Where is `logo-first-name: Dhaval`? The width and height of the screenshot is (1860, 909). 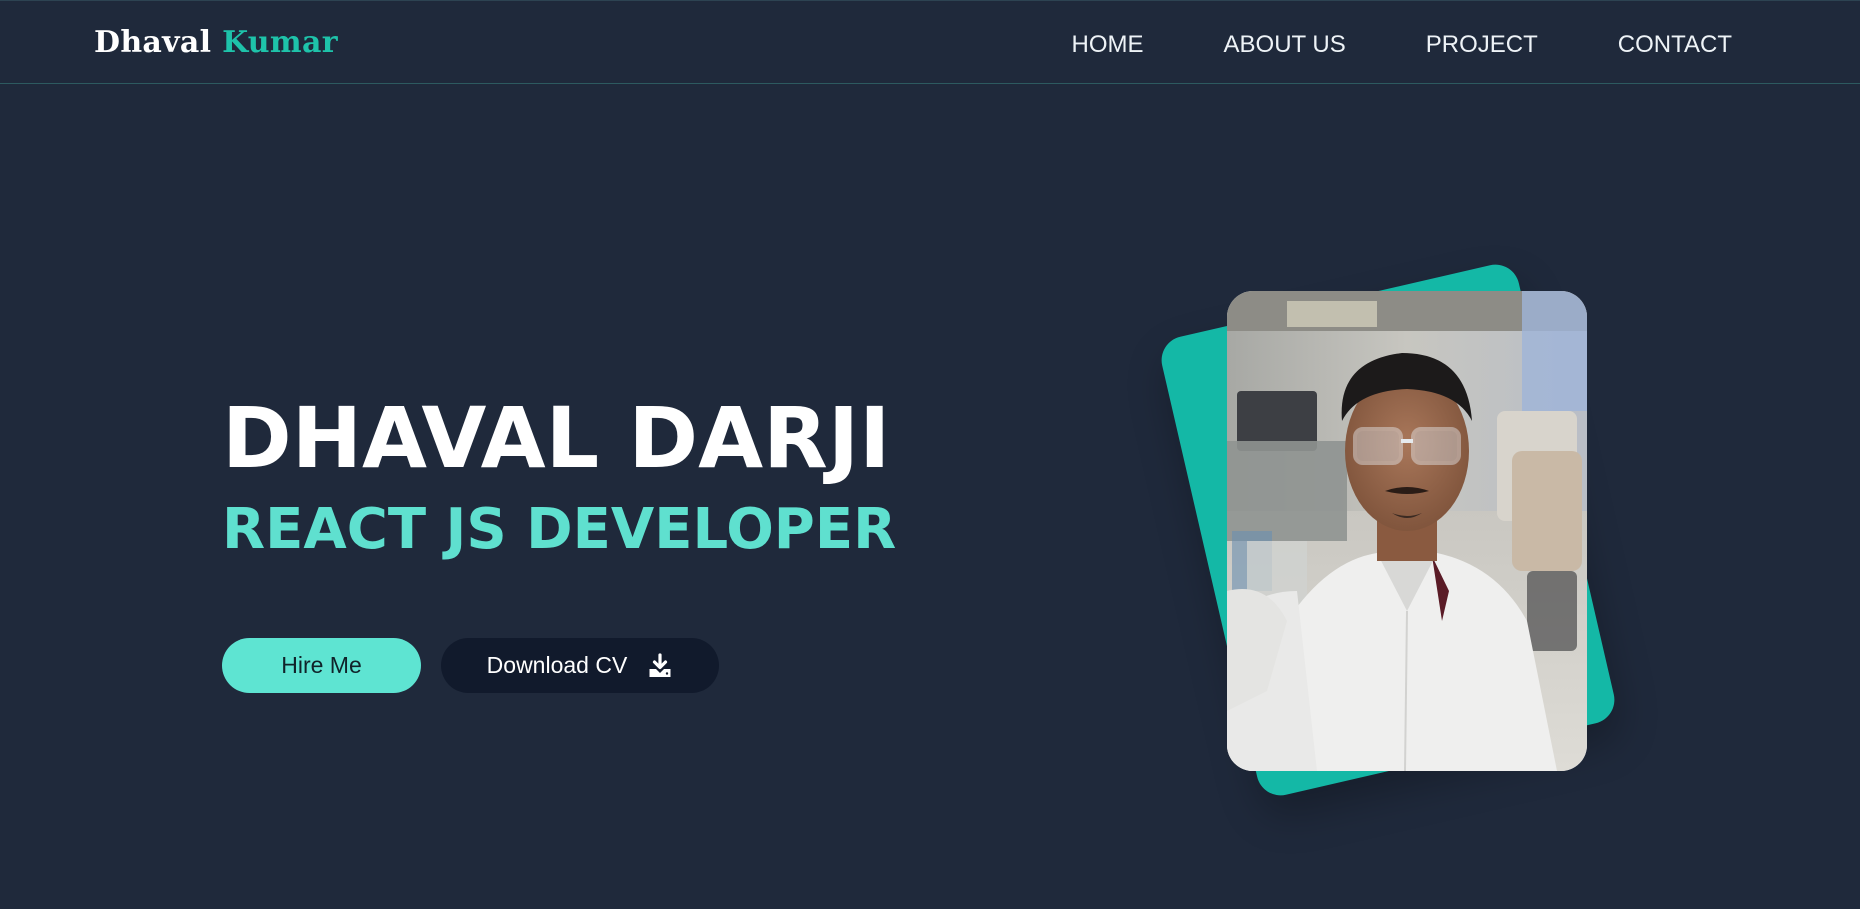 logo-first-name: Dhaval is located at coordinates (153, 42).